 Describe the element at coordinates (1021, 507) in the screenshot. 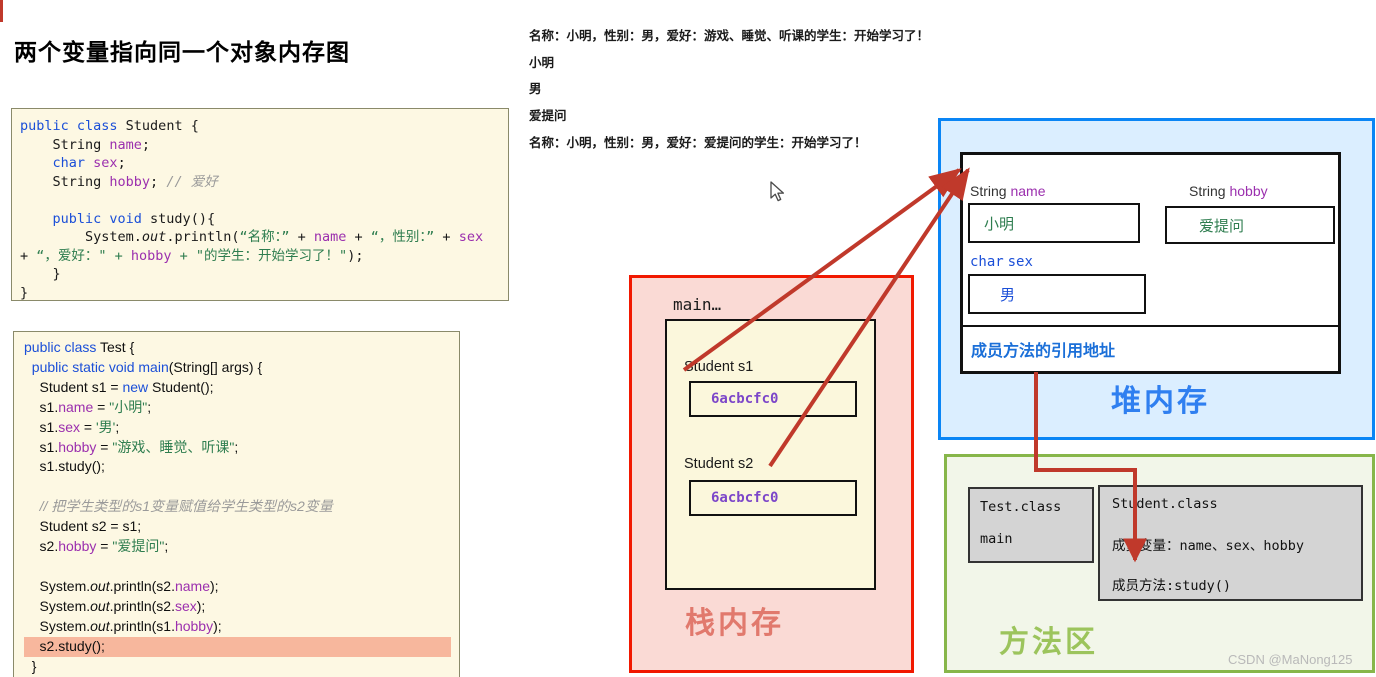

I see `test-class-name: Test.class` at that location.